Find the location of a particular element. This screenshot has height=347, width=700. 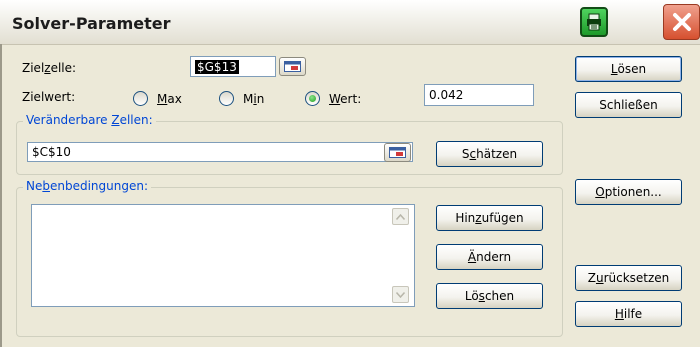

scroll-up-button is located at coordinates (400, 216).